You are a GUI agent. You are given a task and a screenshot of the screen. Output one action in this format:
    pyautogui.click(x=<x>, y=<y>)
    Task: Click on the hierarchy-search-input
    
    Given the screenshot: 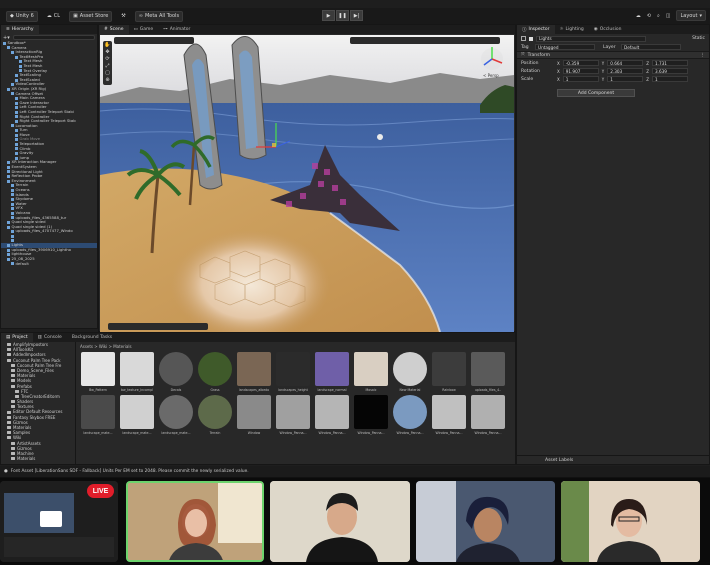 What is the action you would take?
    pyautogui.click(x=53, y=37)
    